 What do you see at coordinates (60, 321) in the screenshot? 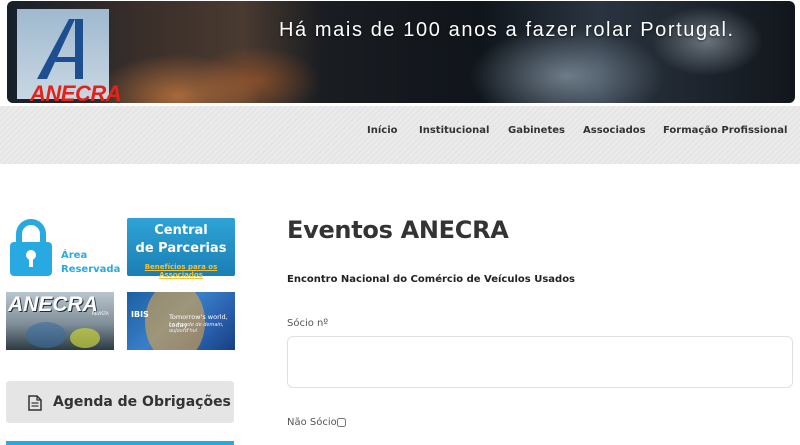
I see `revista-anecra-banner: ANECRA REVISTA` at bounding box center [60, 321].